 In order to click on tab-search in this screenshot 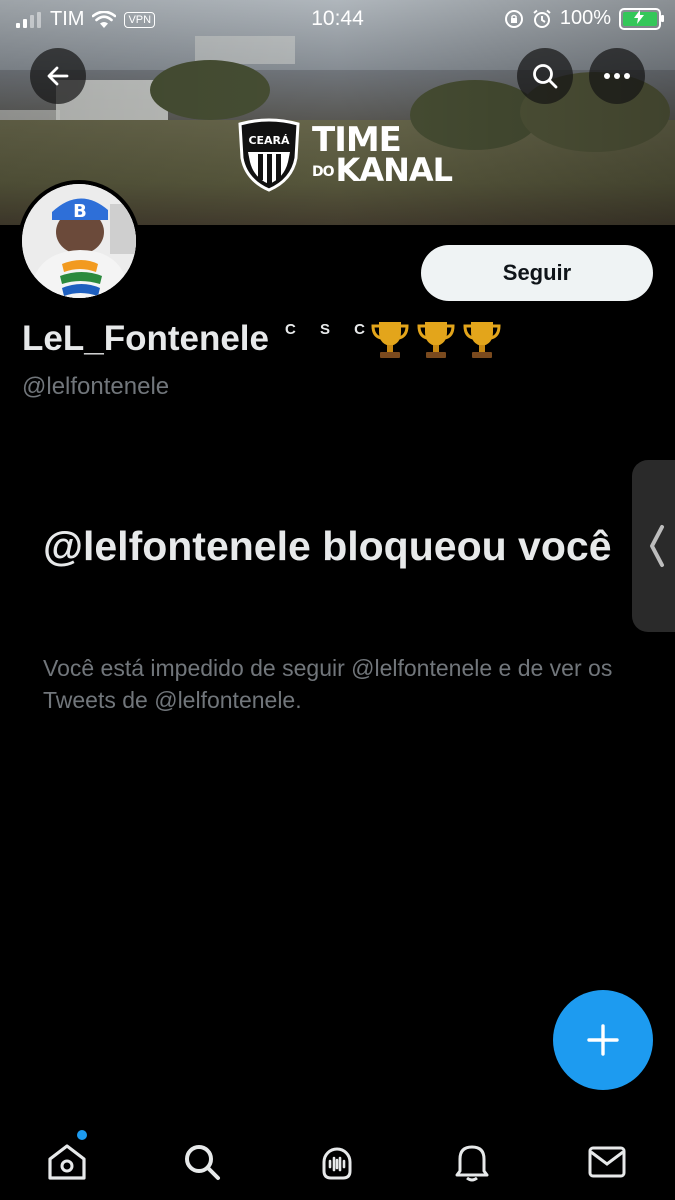, I will do `click(202, 1162)`.